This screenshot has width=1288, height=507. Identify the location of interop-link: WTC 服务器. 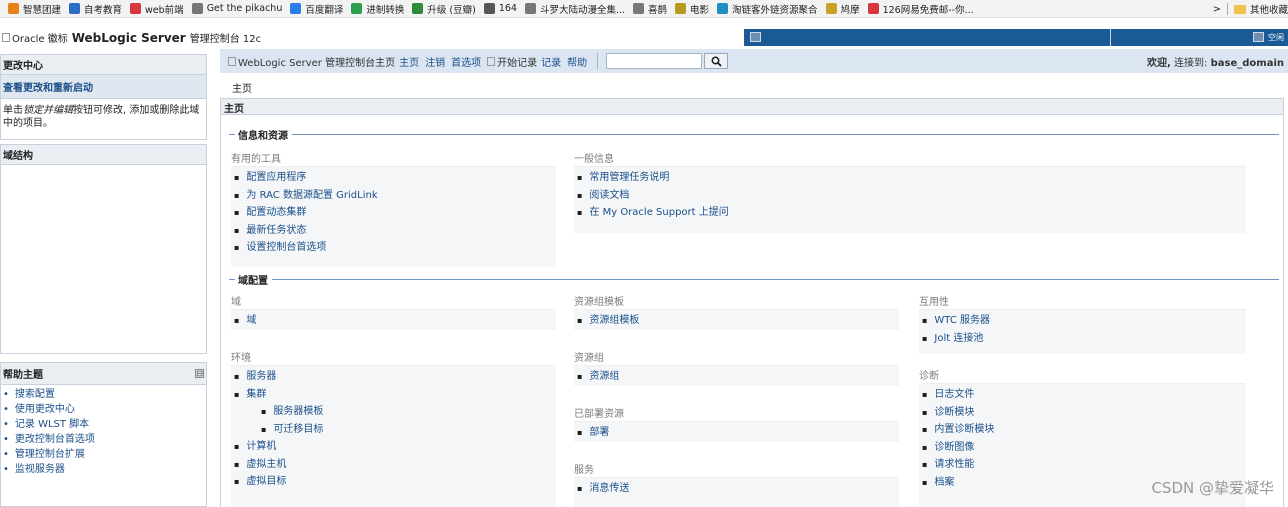
(1082, 321).